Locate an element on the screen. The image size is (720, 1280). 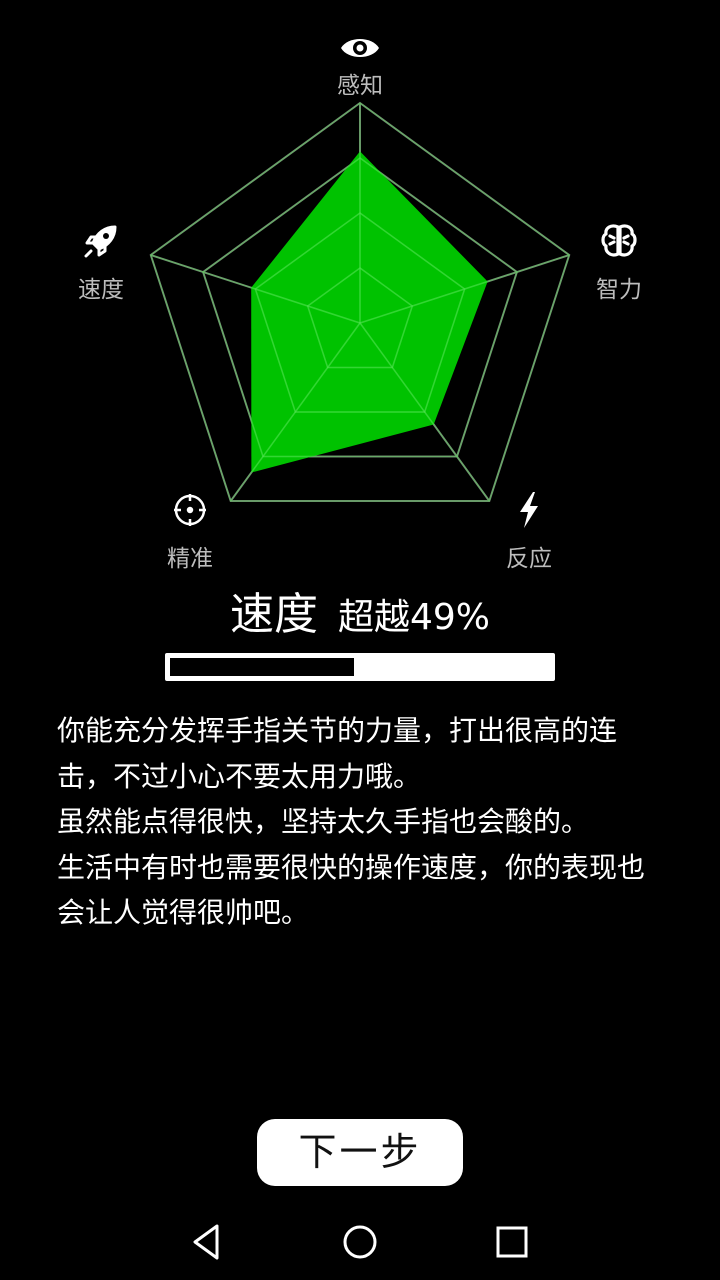
lightning-icon is located at coordinates (529, 510).